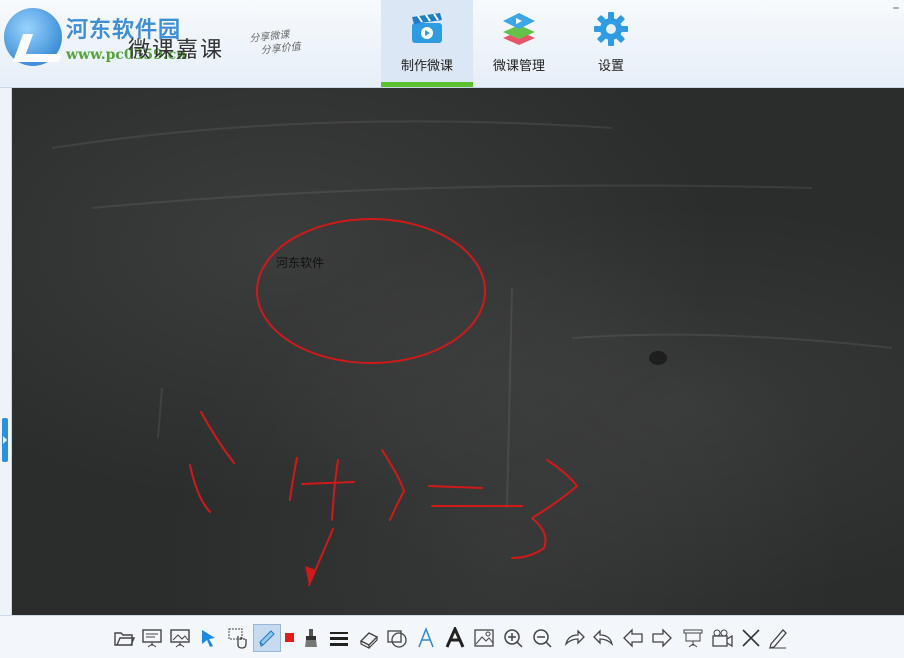  I want to click on insert-image-icon, so click(180, 638).